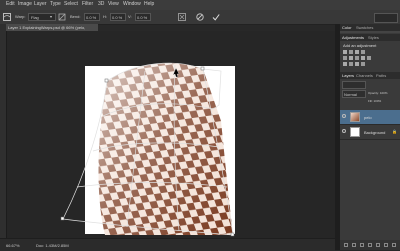  I want to click on invert-icon, so click(345, 64).